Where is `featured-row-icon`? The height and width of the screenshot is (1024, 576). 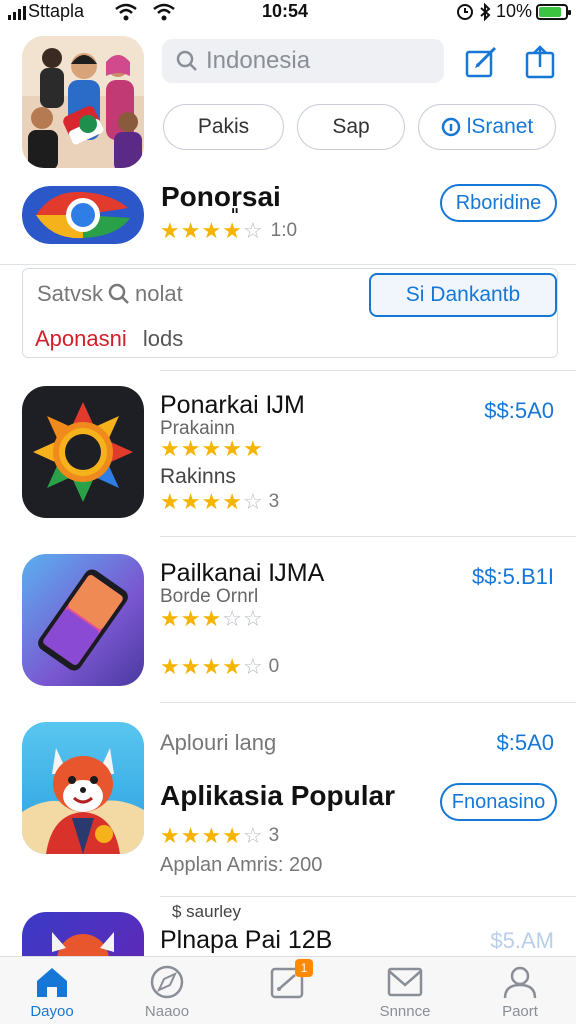
featured-row-icon is located at coordinates (83, 215).